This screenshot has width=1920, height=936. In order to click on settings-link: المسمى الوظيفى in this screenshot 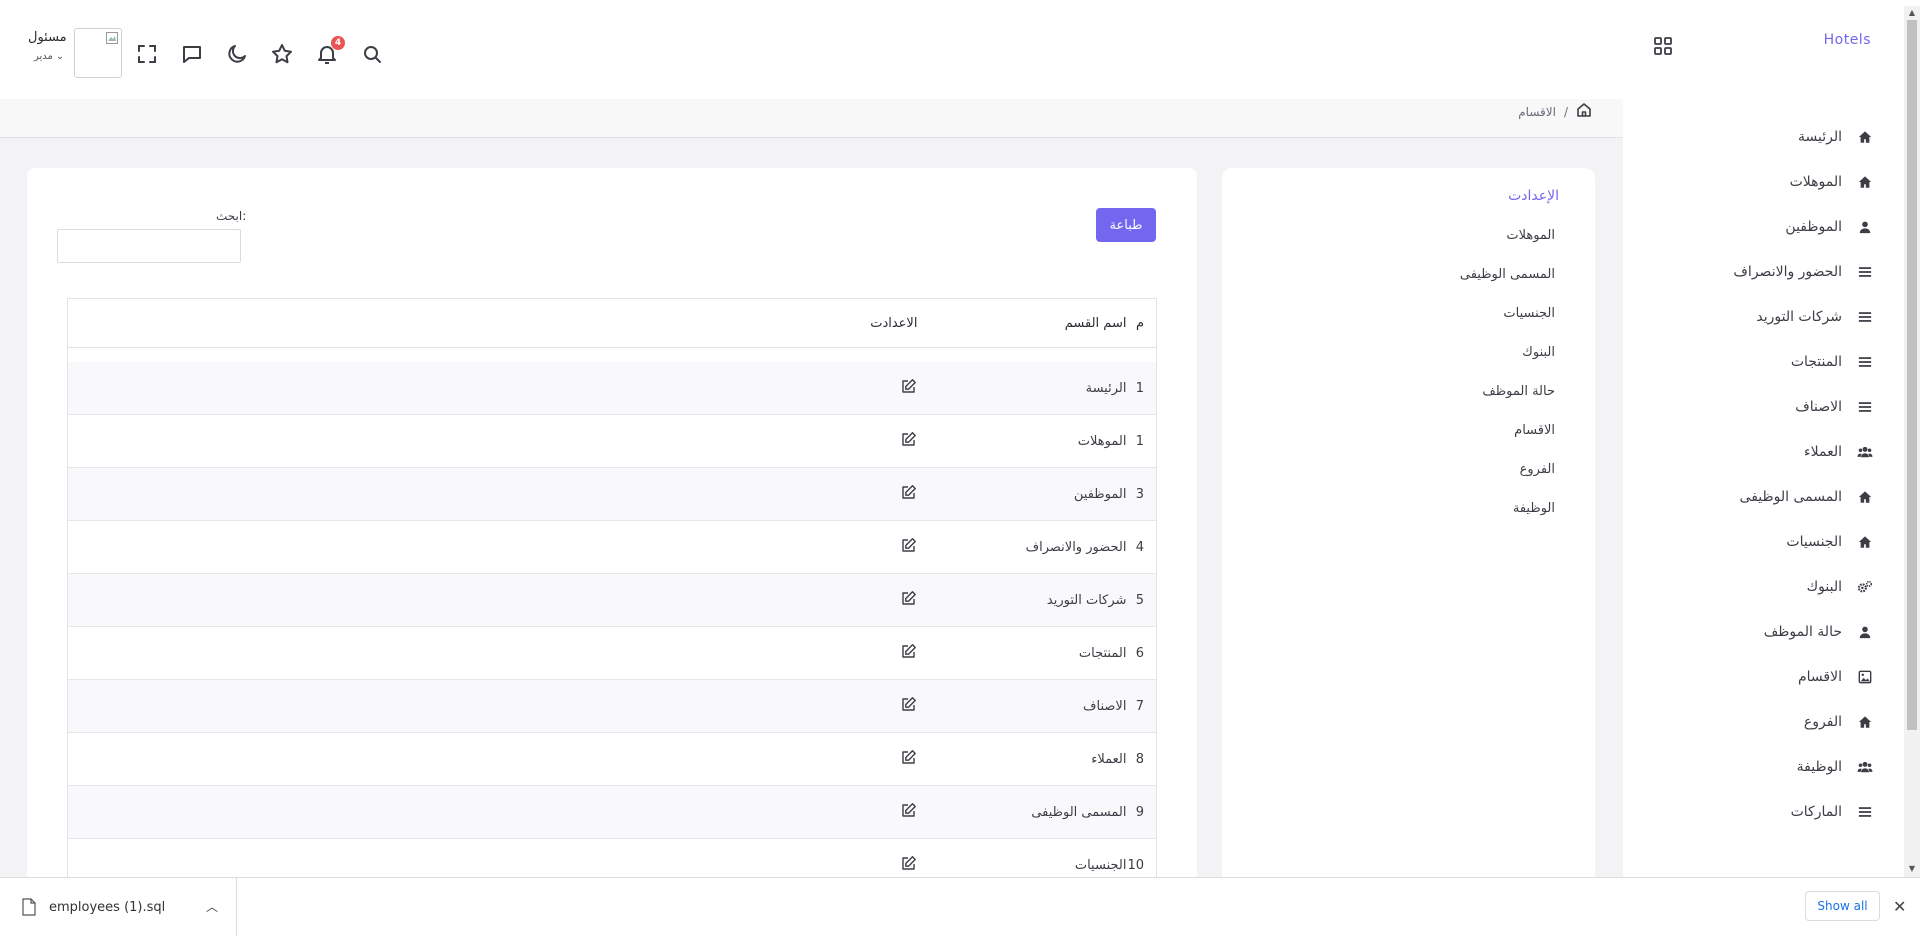, I will do `click(1430, 274)`.